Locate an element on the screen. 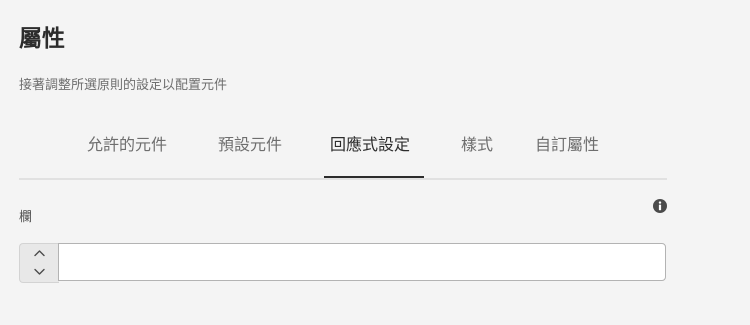 This screenshot has width=750, height=325. tab-custom-properties: 自訂屬性 is located at coordinates (567, 145).